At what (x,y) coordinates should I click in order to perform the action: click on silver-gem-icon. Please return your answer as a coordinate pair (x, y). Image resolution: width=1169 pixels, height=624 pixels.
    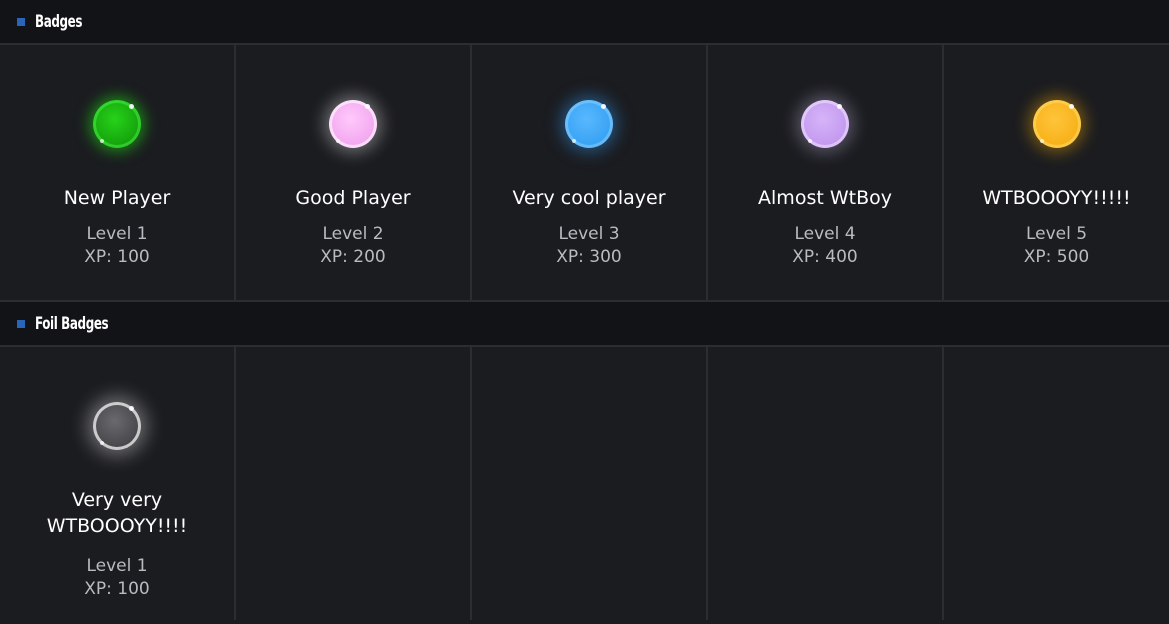
    Looking at the image, I should click on (117, 426).